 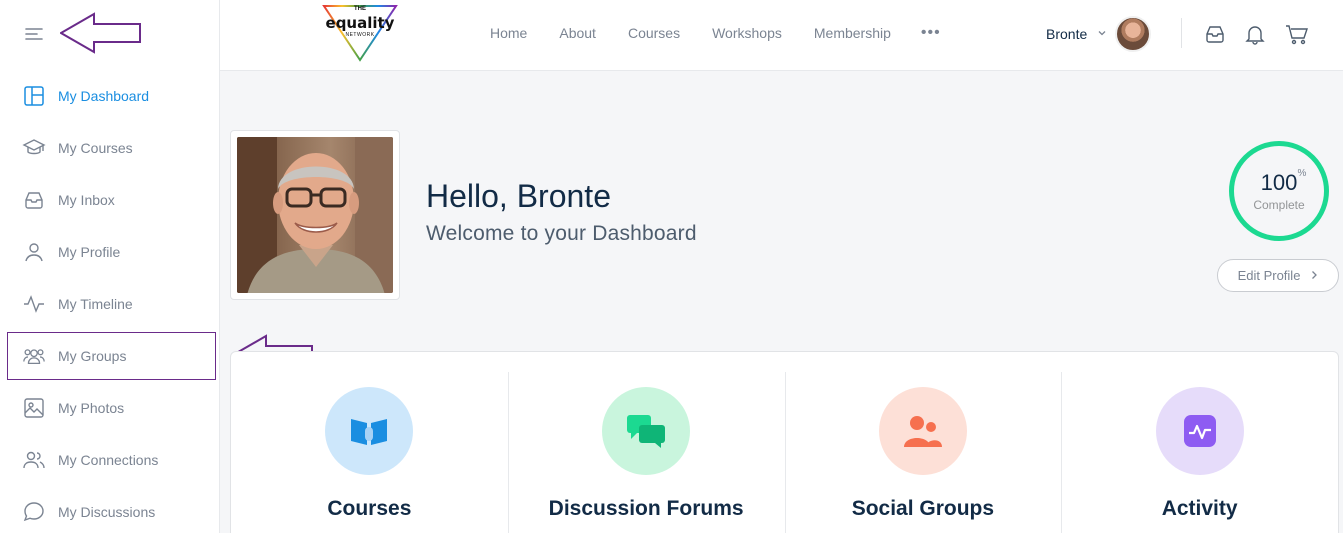 I want to click on nav-about: About, so click(x=577, y=33).